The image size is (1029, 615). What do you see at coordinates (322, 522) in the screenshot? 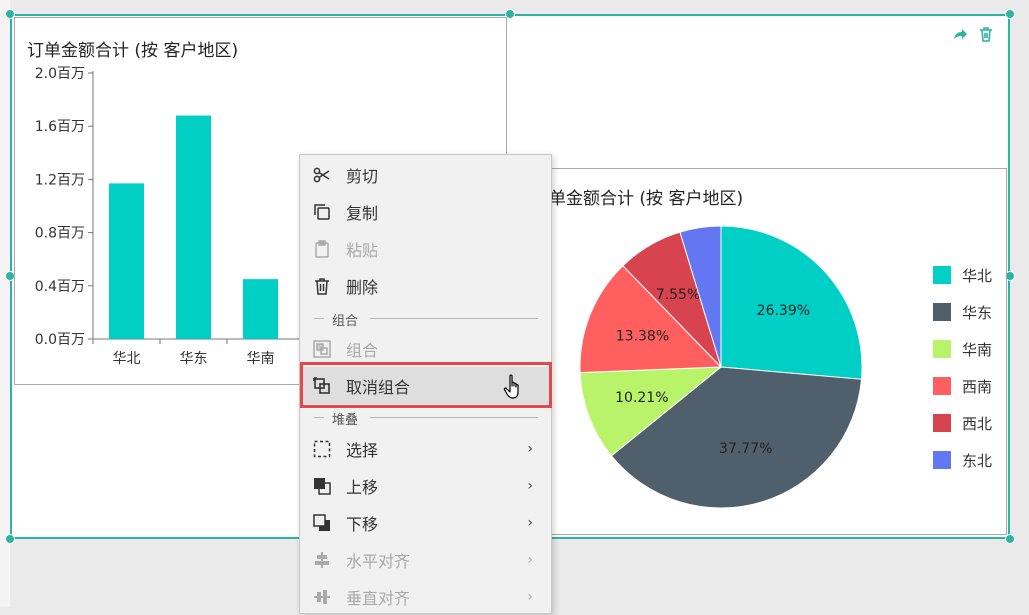
I see `send-backward-icon` at bounding box center [322, 522].